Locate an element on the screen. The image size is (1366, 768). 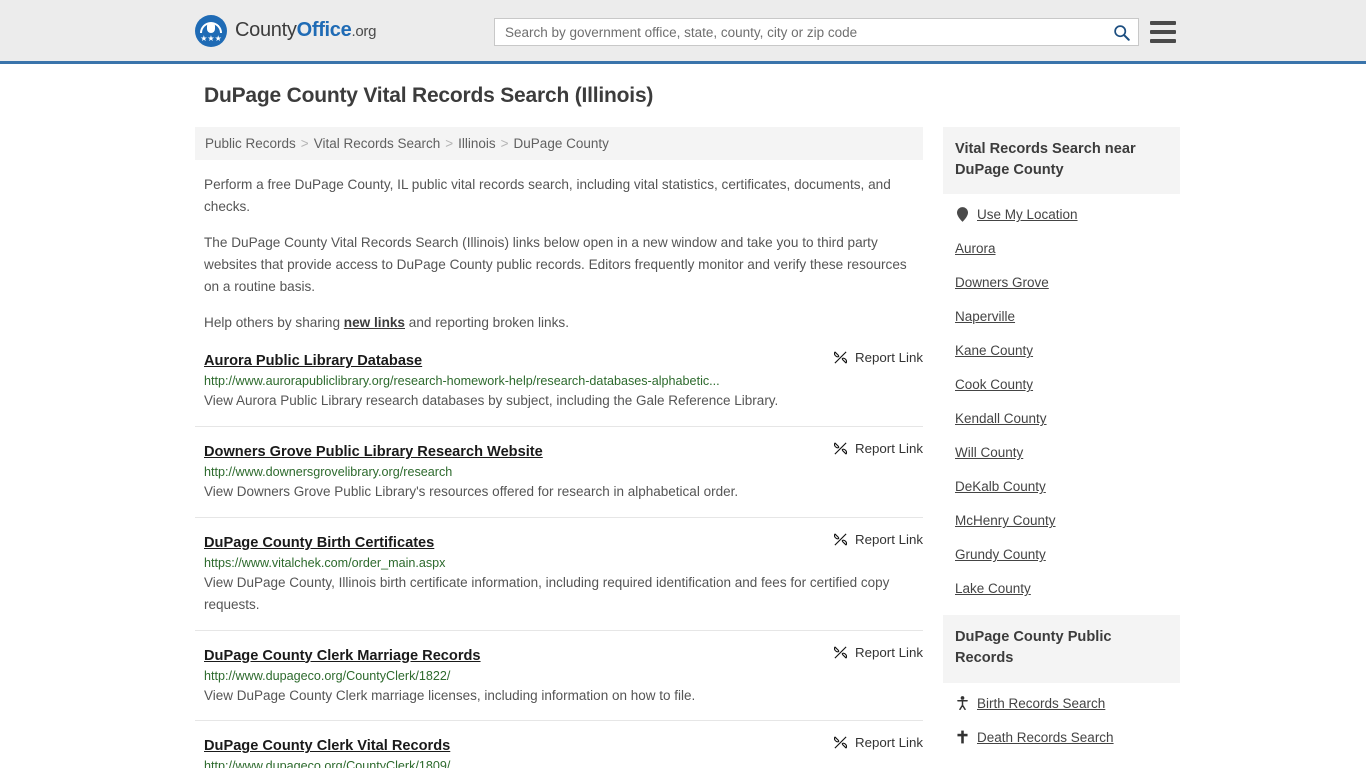
sidebar-item-use-my-location: Use My Location is located at coordinates (1067, 214).